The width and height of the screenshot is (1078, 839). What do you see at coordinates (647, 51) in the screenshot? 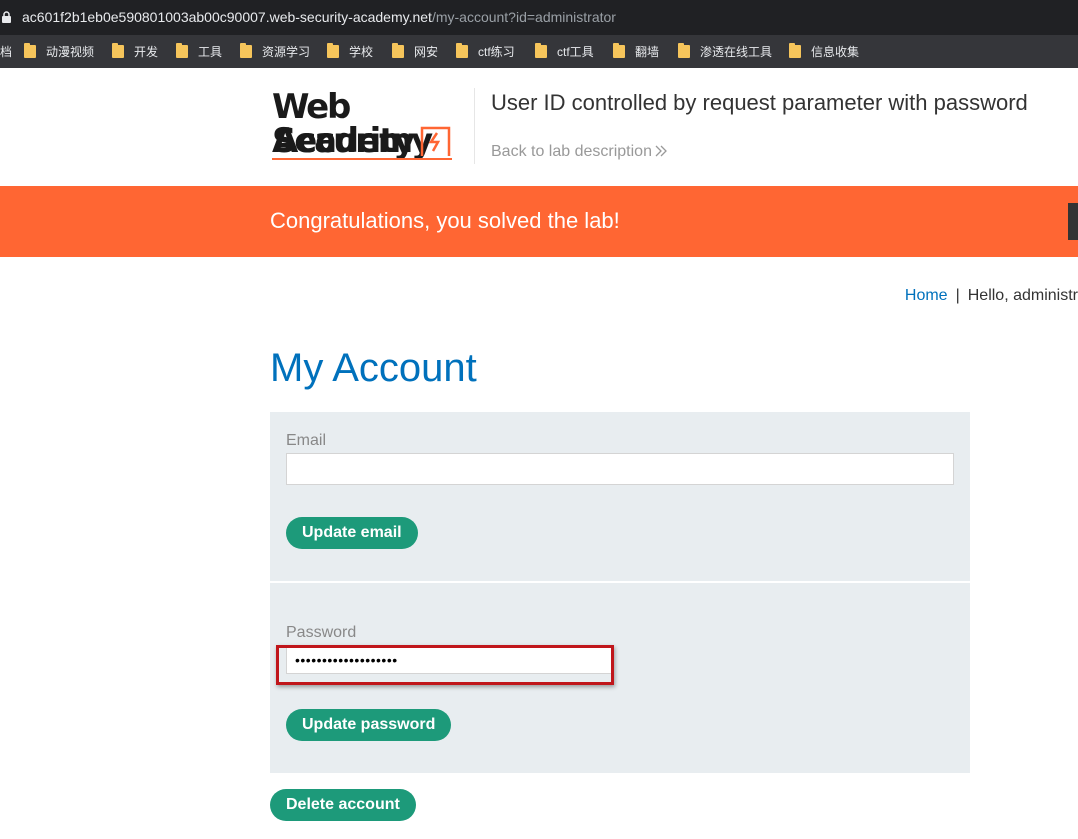
I see `bookmark-label: 翻墙` at bounding box center [647, 51].